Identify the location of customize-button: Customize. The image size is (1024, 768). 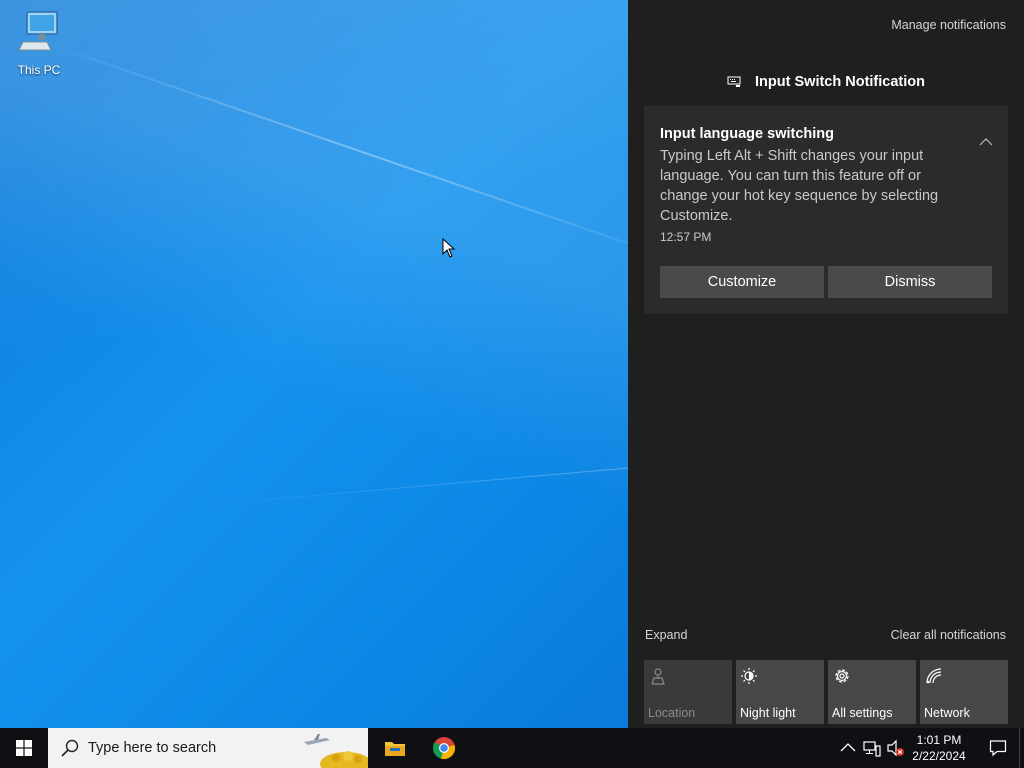
(742, 282).